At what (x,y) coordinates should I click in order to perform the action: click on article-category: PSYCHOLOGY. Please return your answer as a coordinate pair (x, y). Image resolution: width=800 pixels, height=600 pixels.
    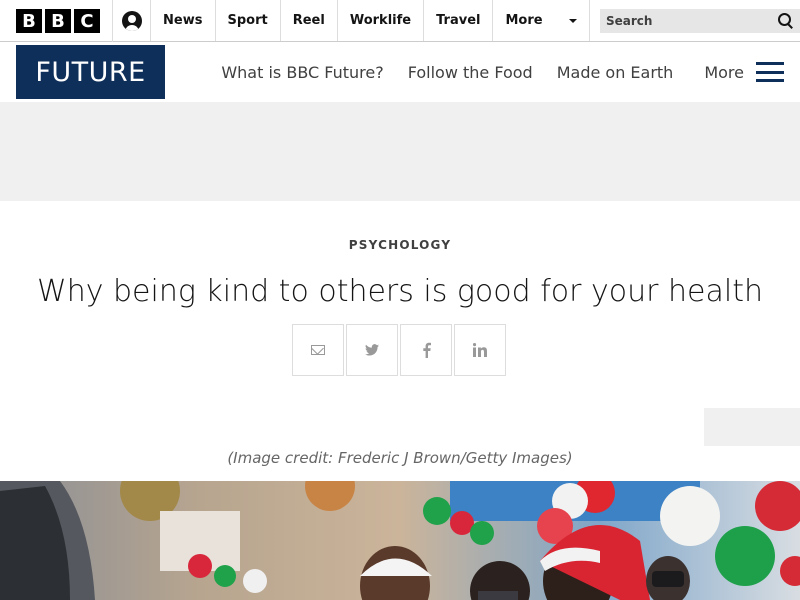
    Looking at the image, I should click on (400, 245).